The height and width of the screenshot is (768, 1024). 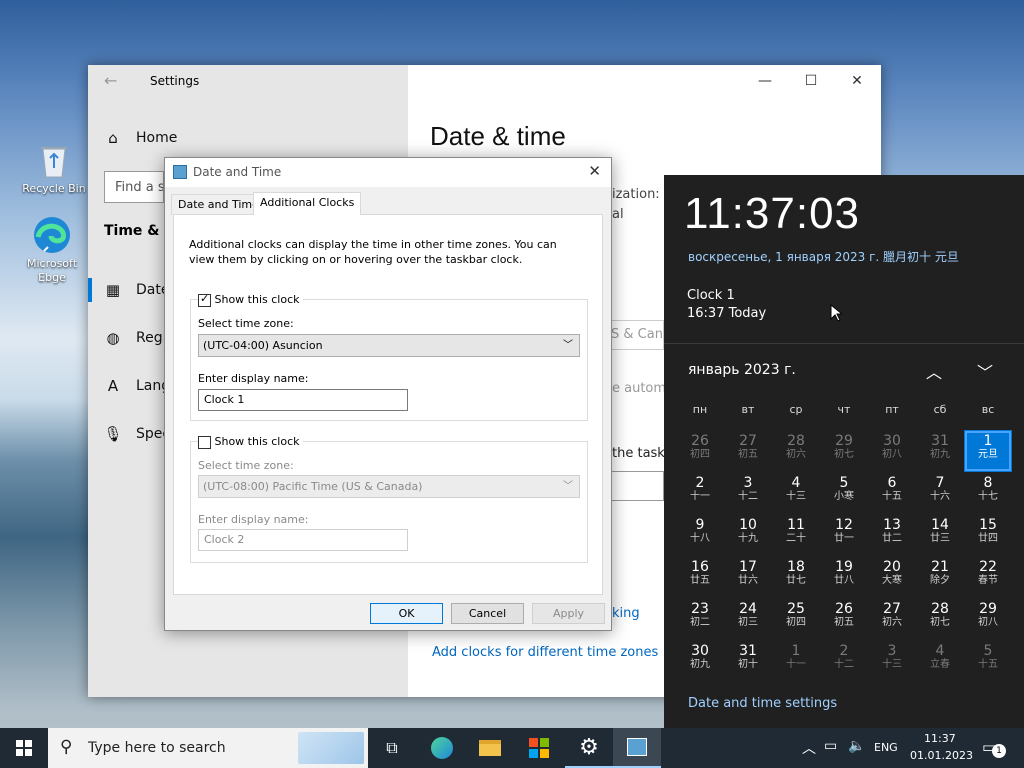 I want to click on calendar-day: 17 廿六, so click(x=748, y=577).